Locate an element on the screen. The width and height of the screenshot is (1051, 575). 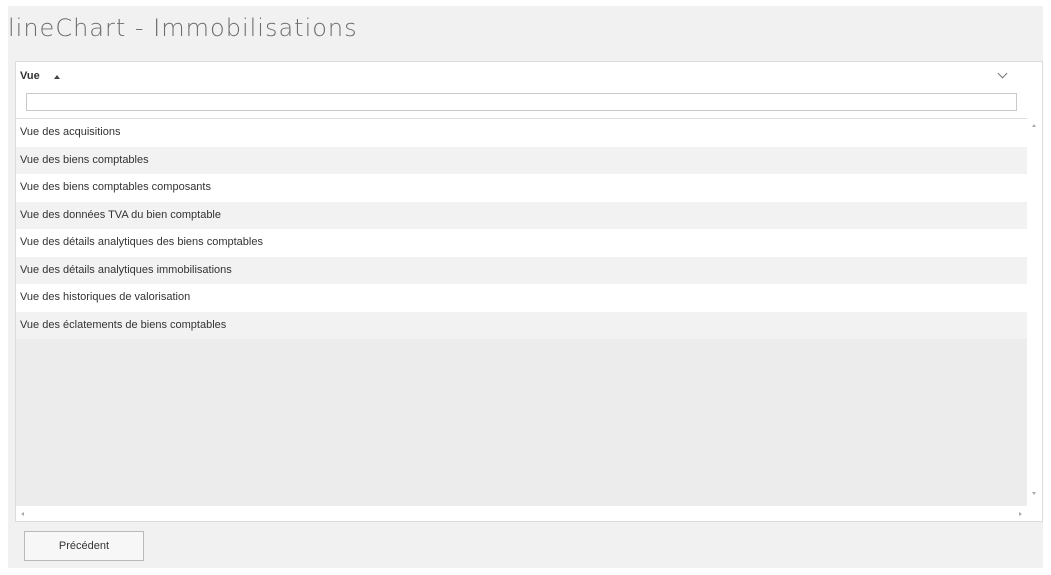
scroll-left-icon is located at coordinates (22, 514).